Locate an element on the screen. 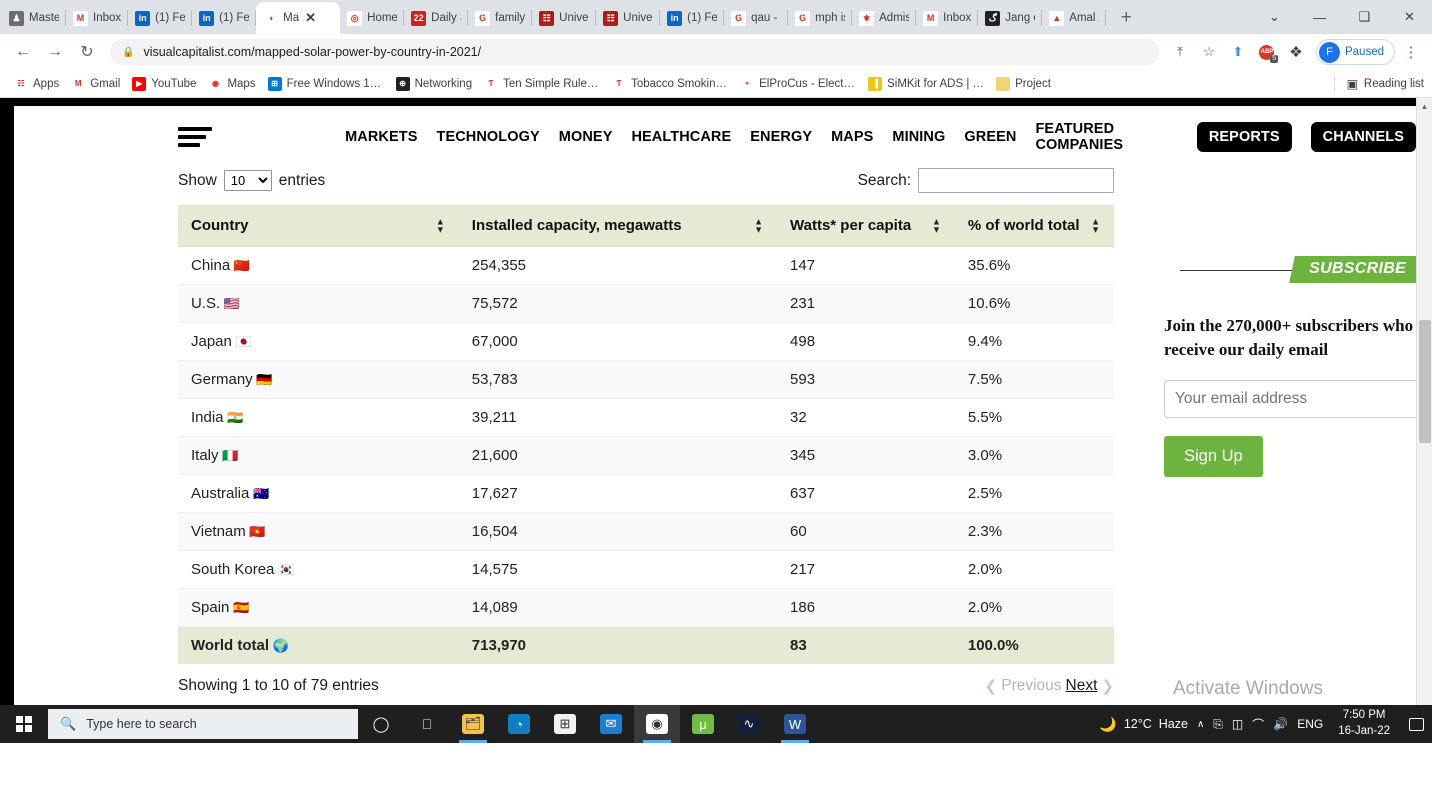 The image size is (1432, 803). task-view-icon: ⎕ is located at coordinates (427, 724).